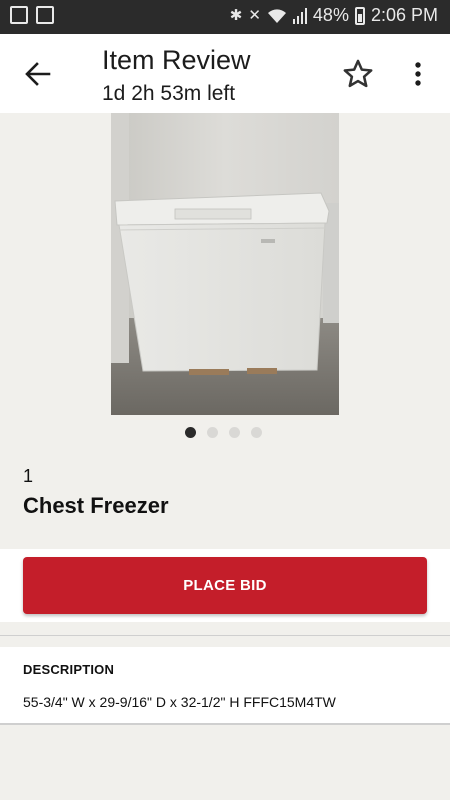 Image resolution: width=450 pixels, height=800 pixels. I want to click on signal-icon, so click(299, 15).